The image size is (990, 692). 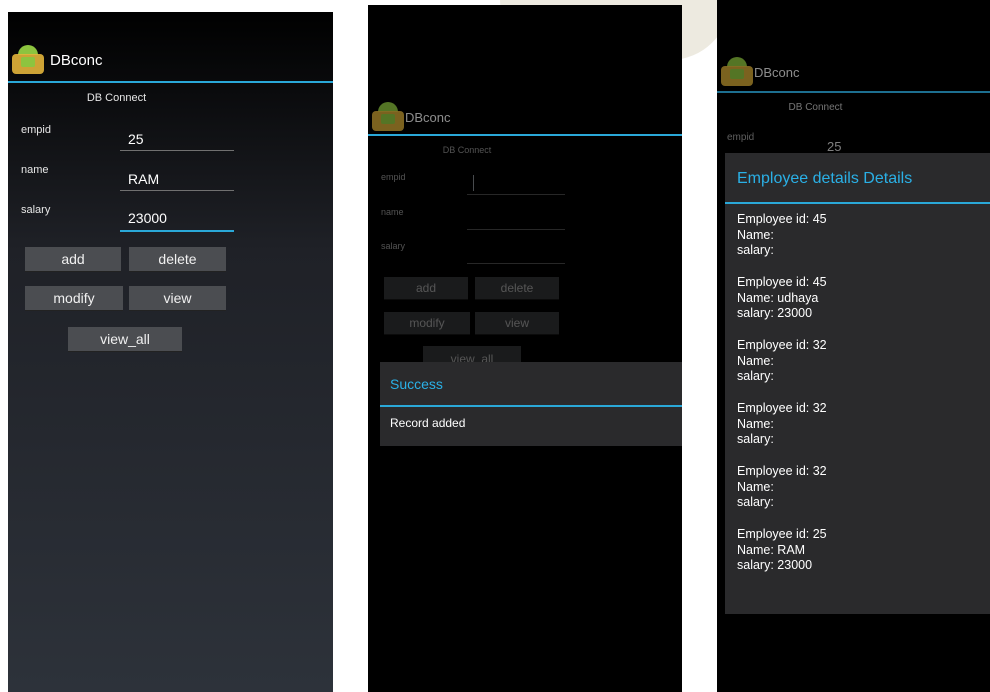 What do you see at coordinates (516, 219) in the screenshot?
I see `name-field` at bounding box center [516, 219].